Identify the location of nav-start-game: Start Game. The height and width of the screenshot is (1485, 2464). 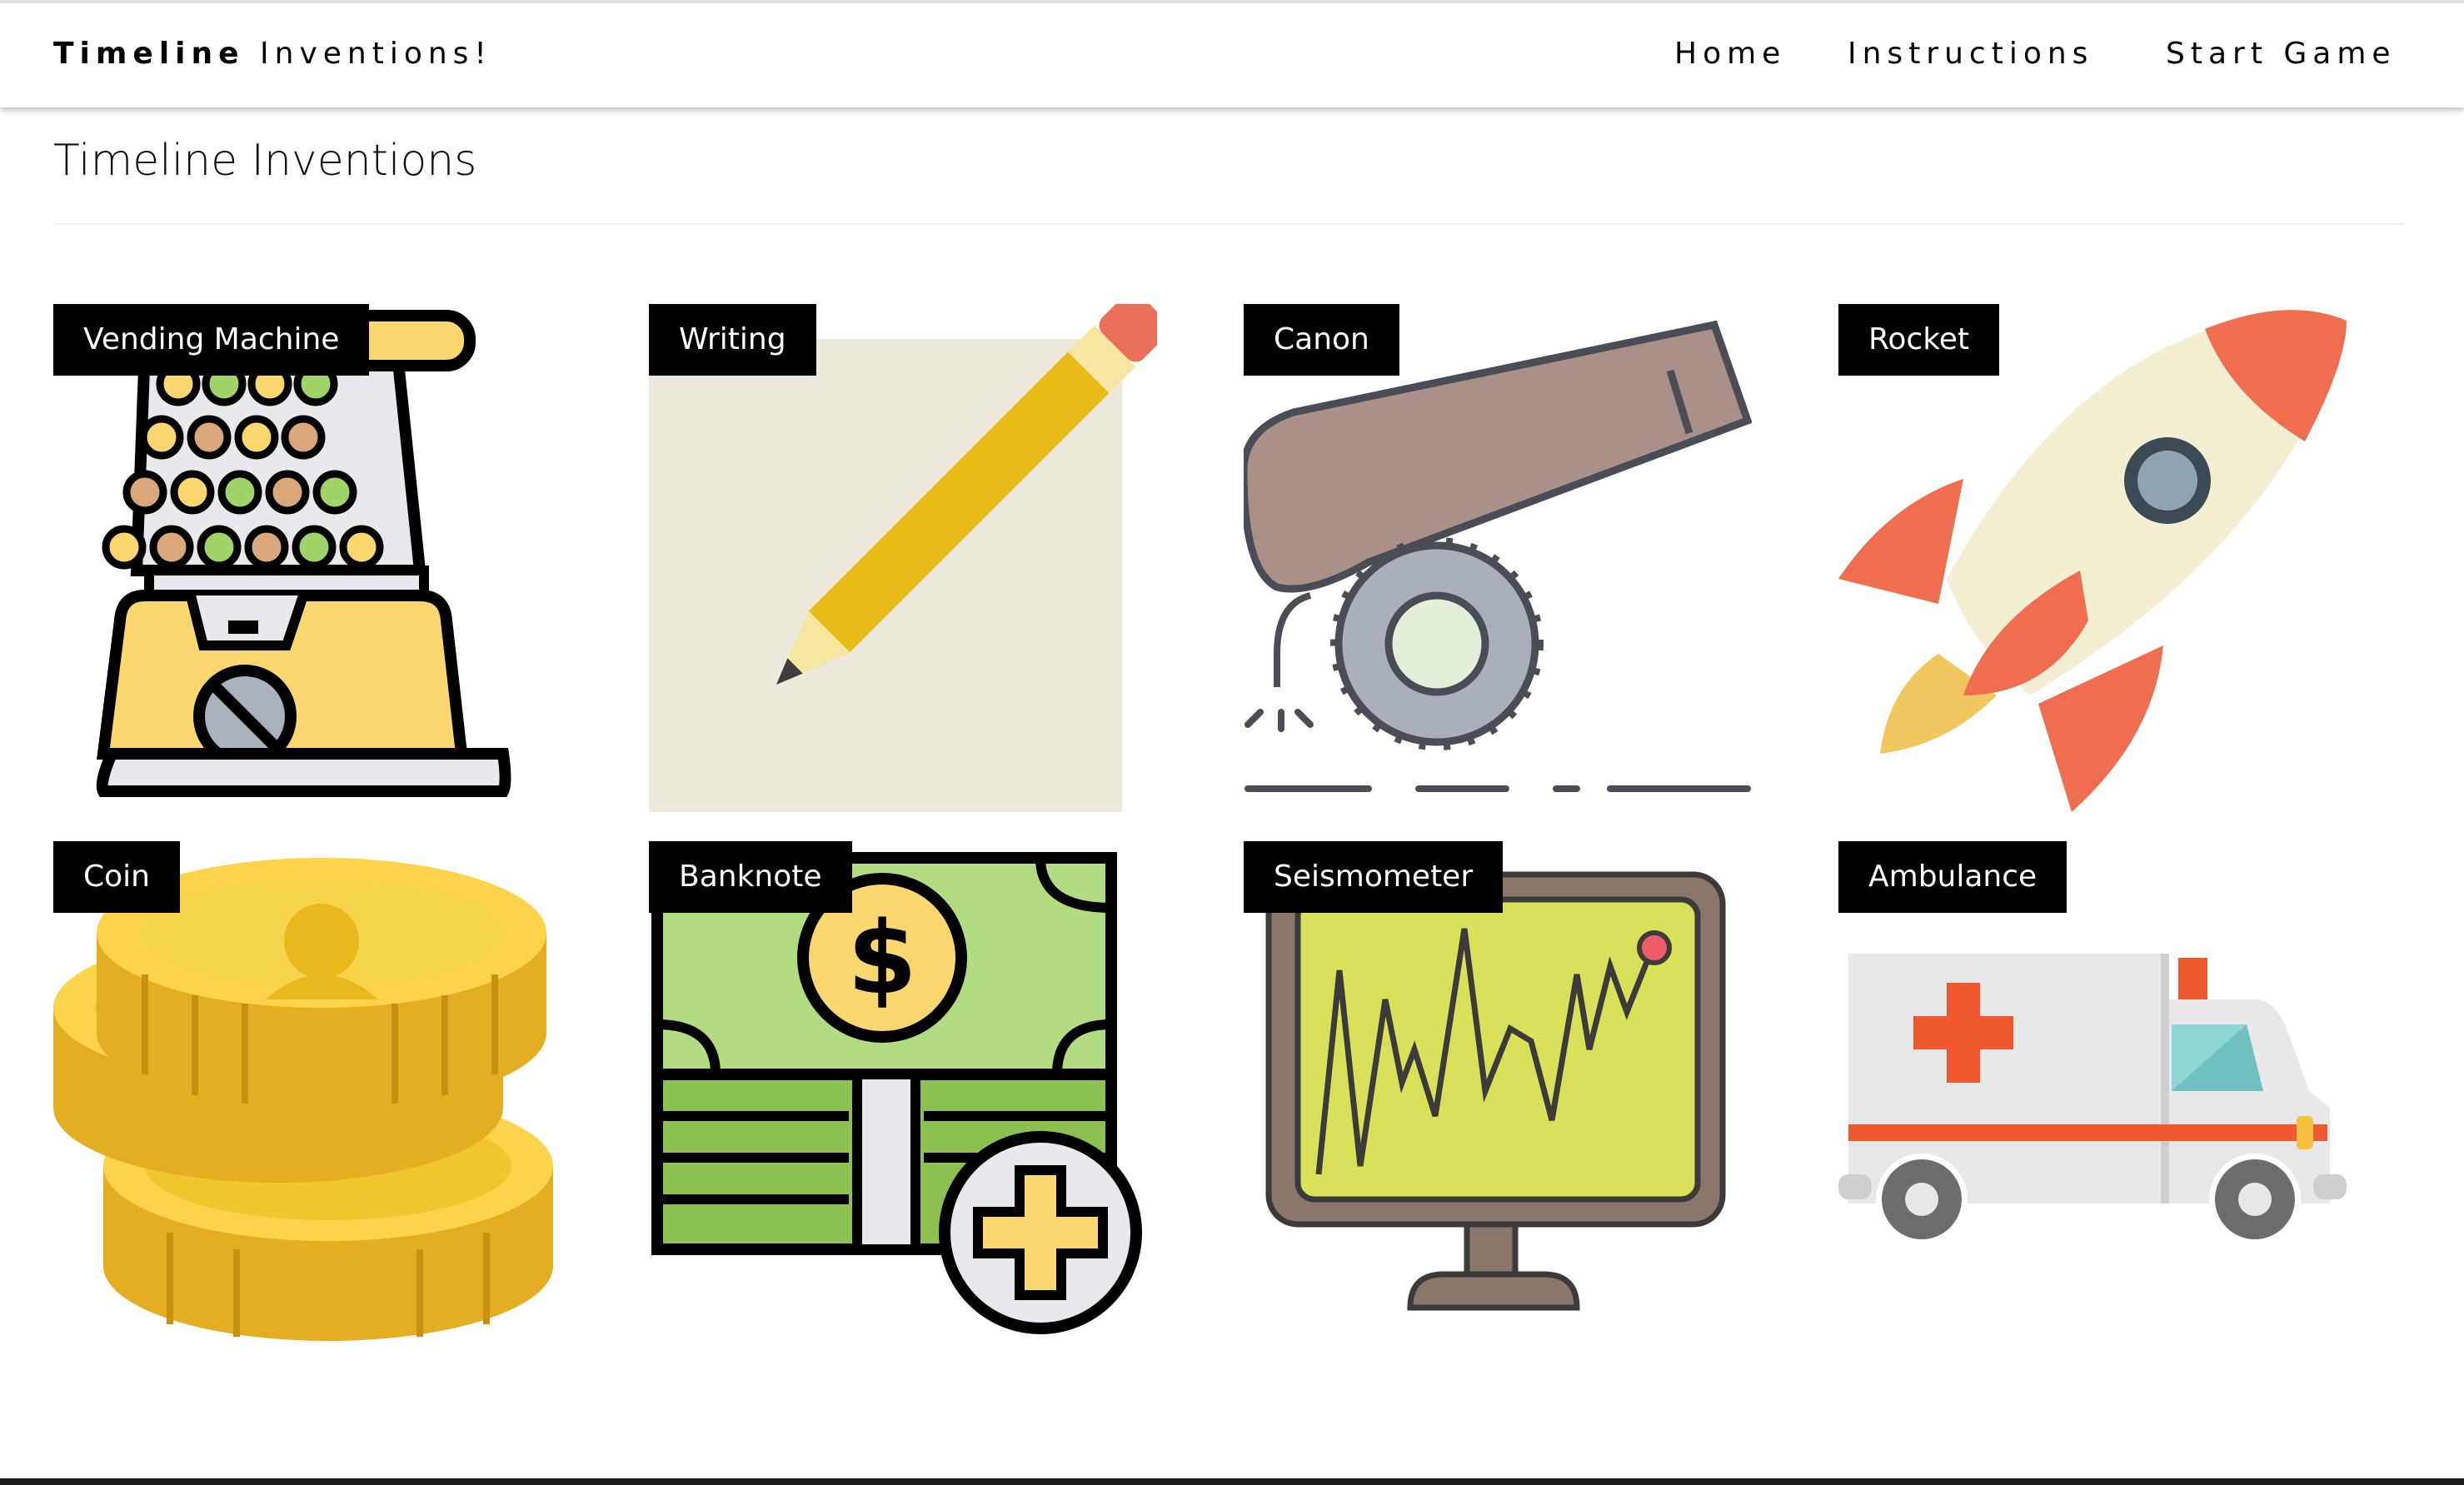
(2281, 54).